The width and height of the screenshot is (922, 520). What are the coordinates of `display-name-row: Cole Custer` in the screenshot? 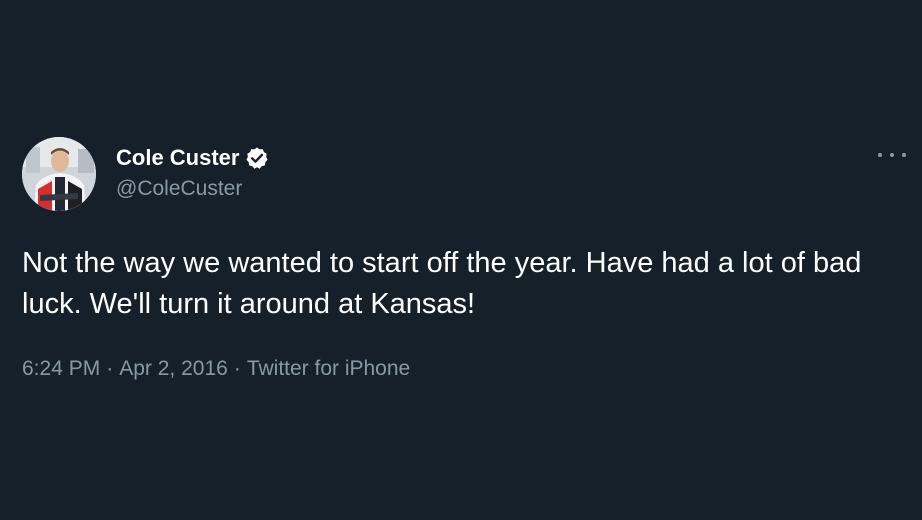 It's located at (192, 158).